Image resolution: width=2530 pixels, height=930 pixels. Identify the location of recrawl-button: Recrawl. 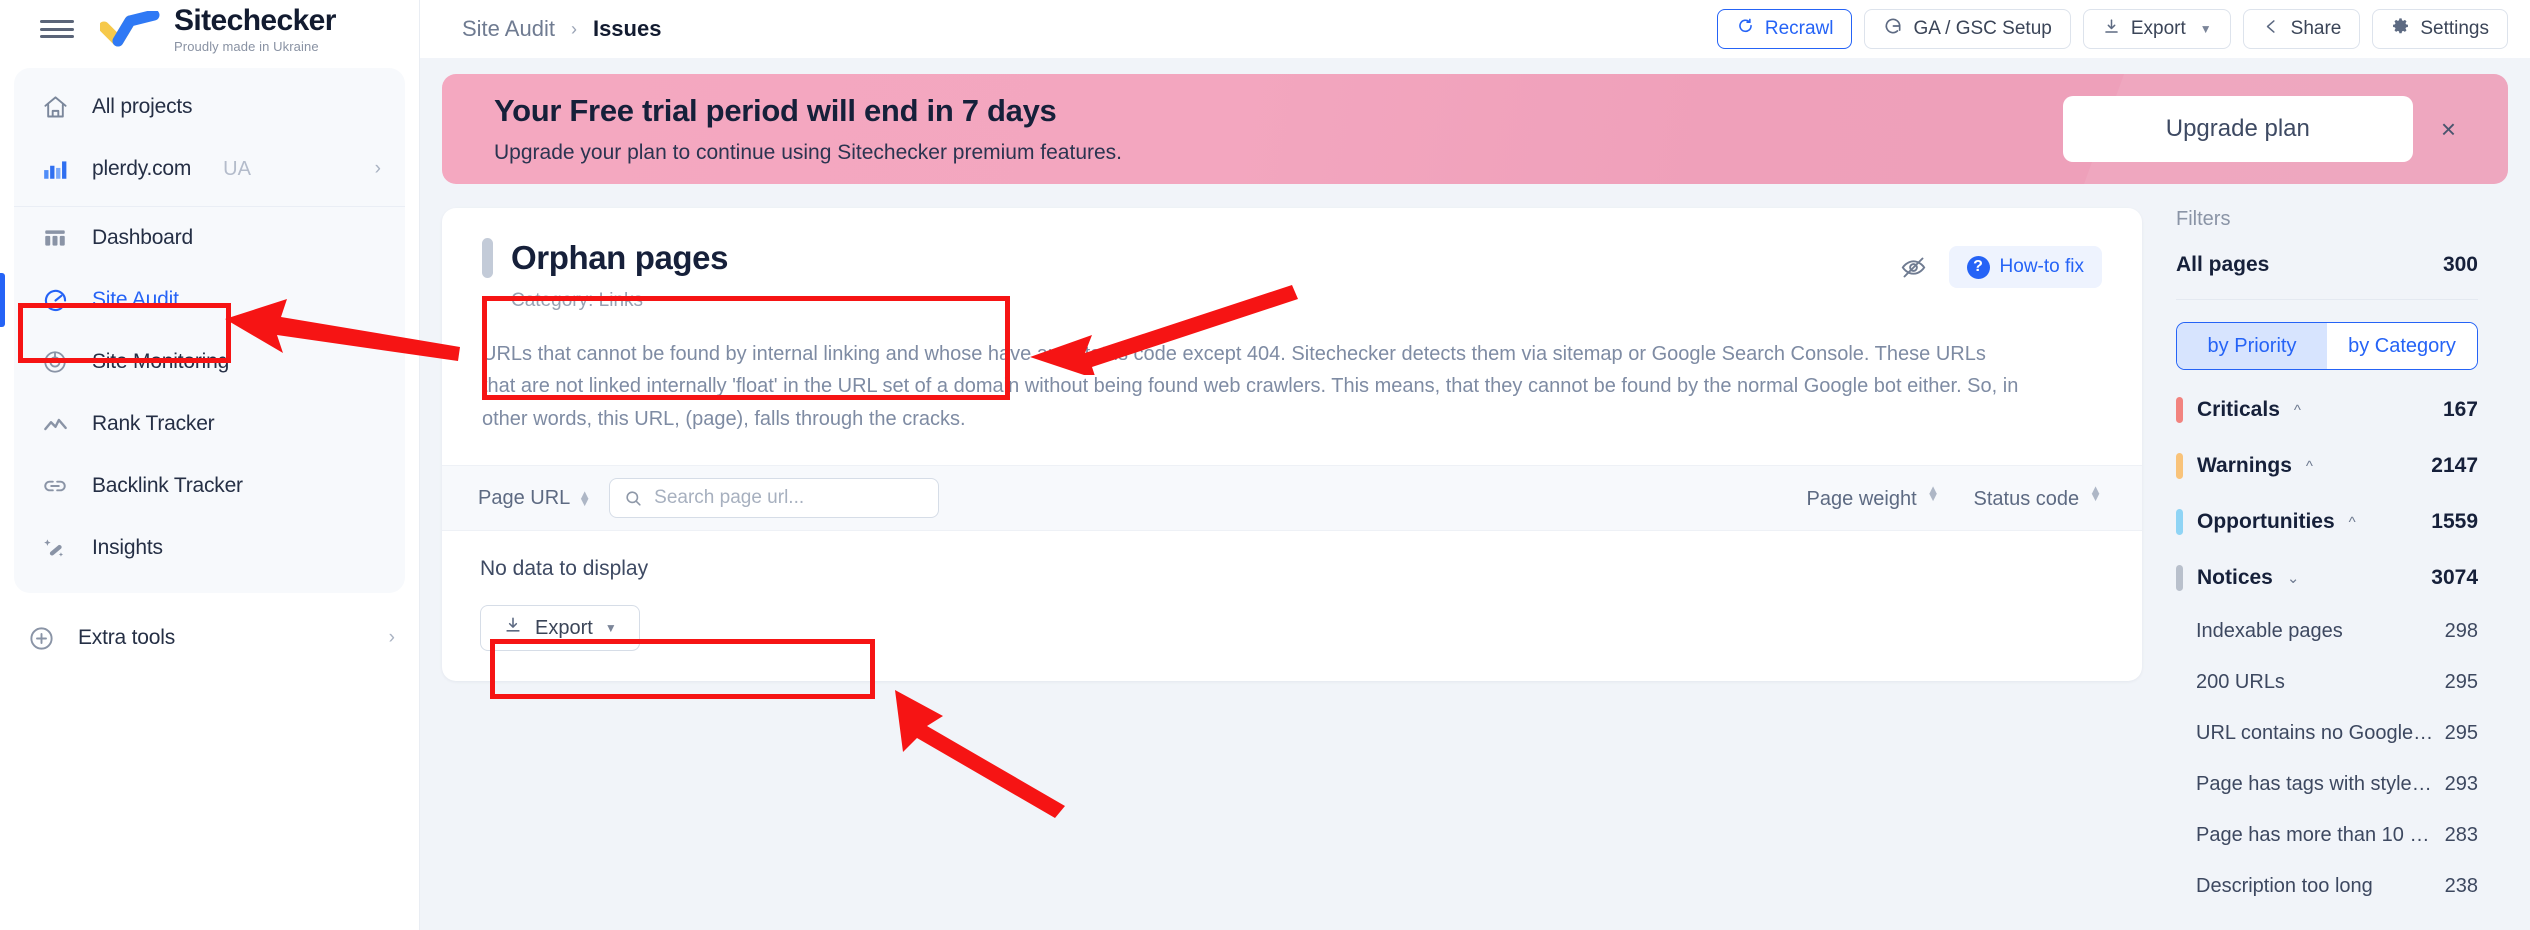
(1784, 29).